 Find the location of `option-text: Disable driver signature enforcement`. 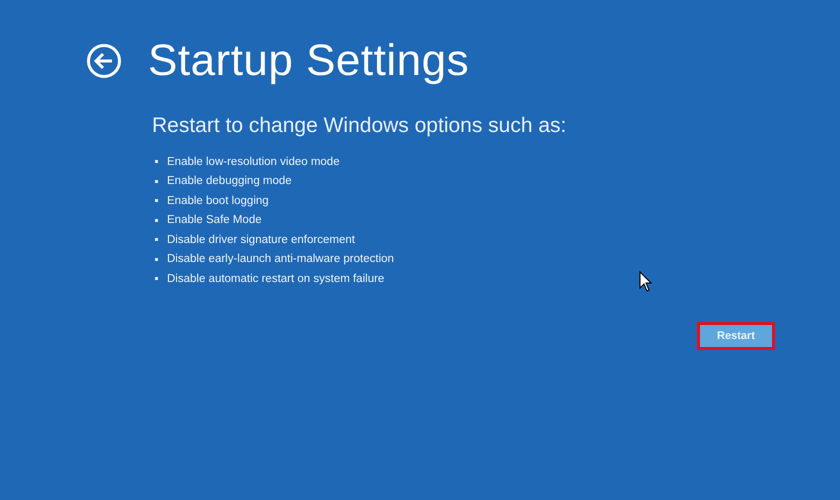

option-text: Disable driver signature enforcement is located at coordinates (261, 240).